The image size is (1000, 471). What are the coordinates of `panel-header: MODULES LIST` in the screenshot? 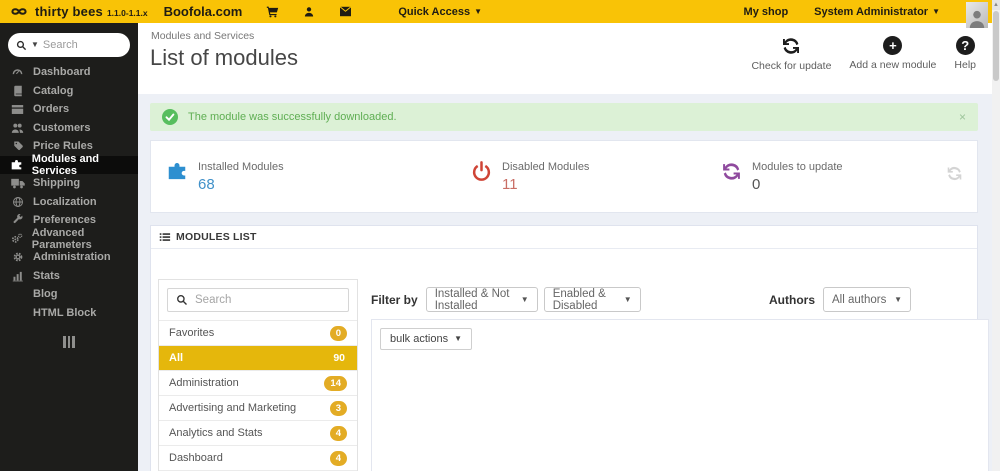 It's located at (564, 237).